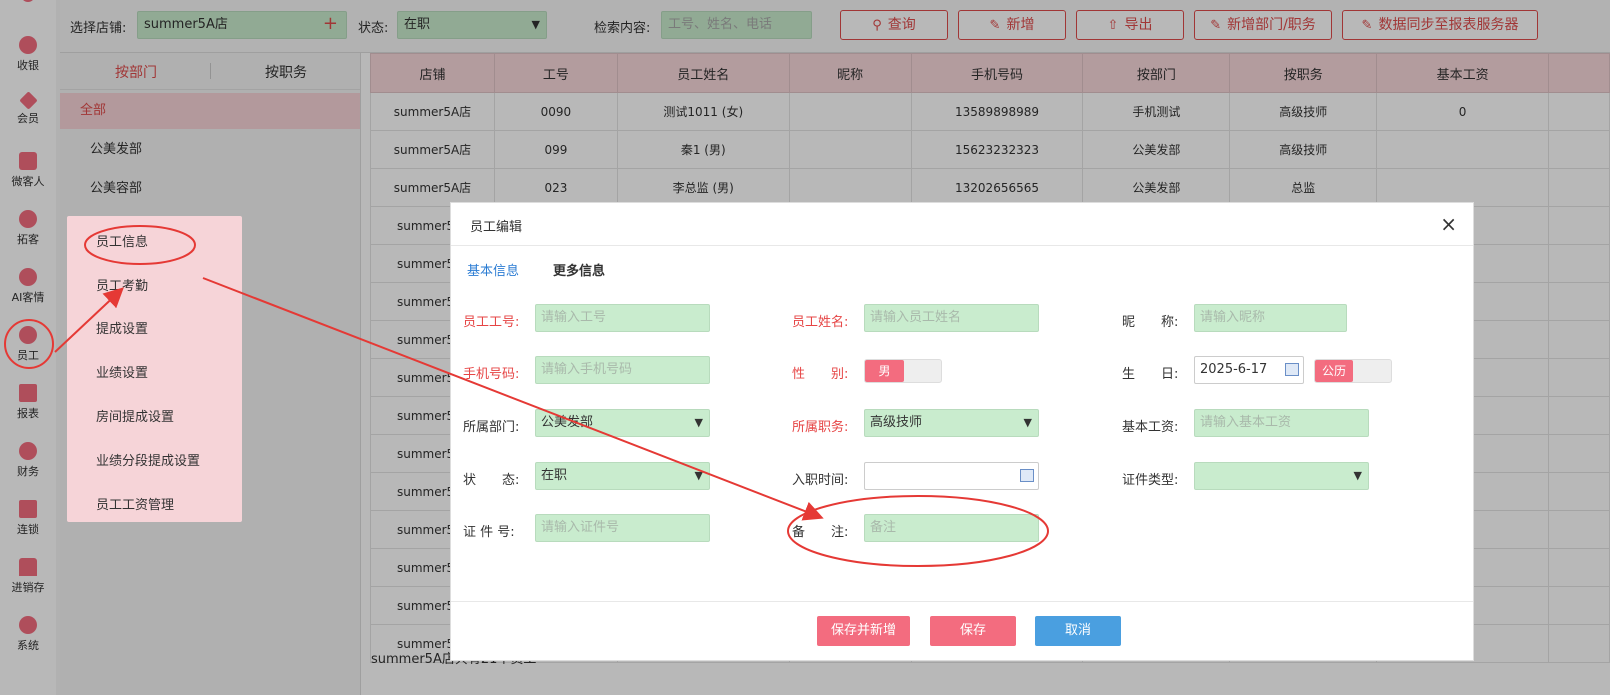 This screenshot has width=1610, height=695. What do you see at coordinates (1270, 318) in the screenshot?
I see `nickname-input: 请输入昵称` at bounding box center [1270, 318].